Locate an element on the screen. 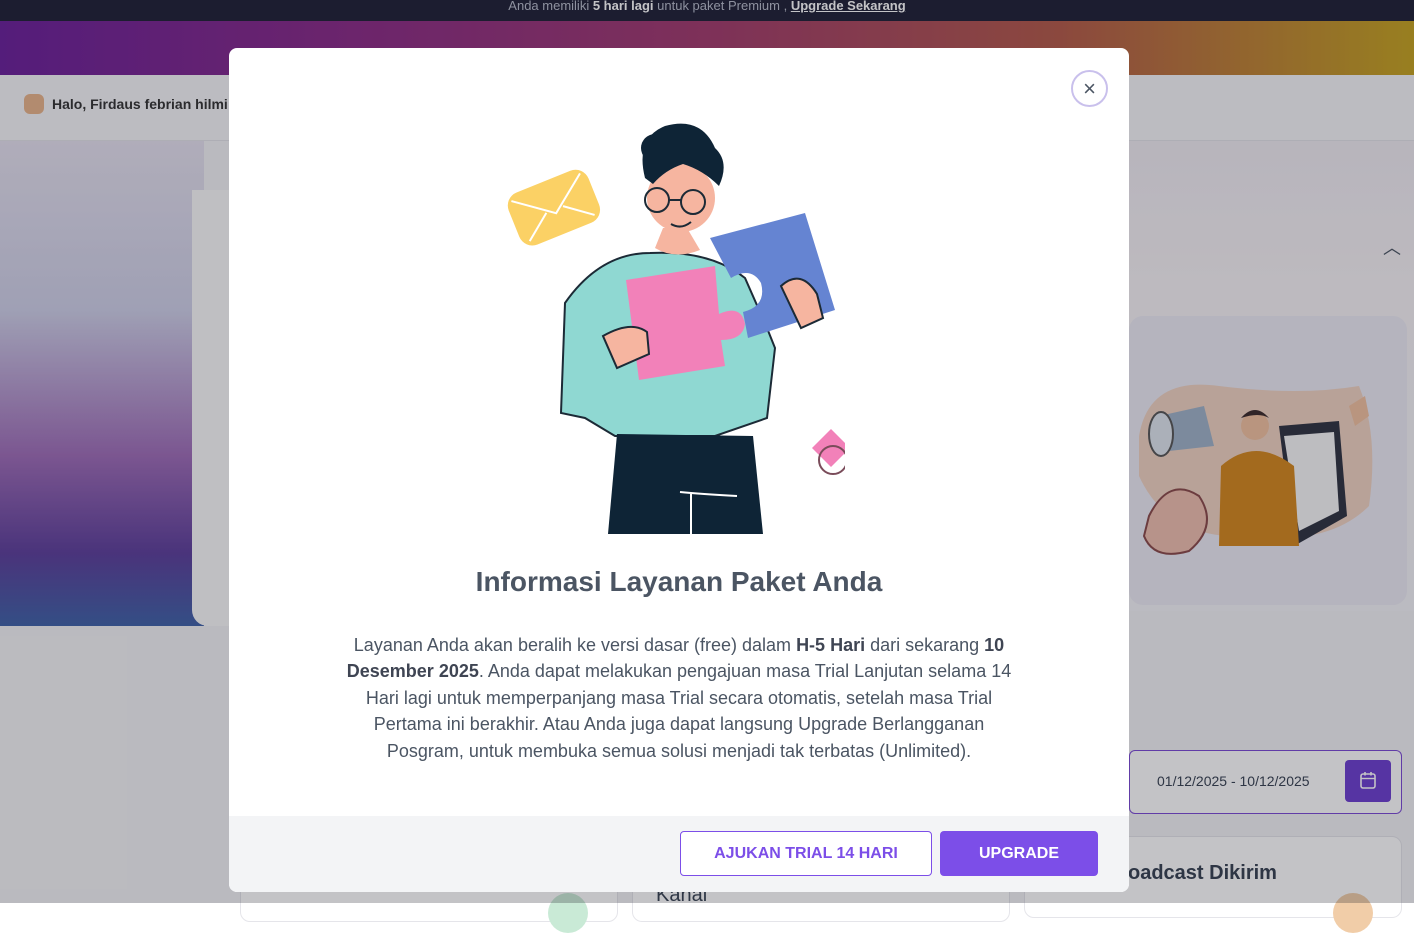  remaining-days: H-5 Hari is located at coordinates (831, 645).